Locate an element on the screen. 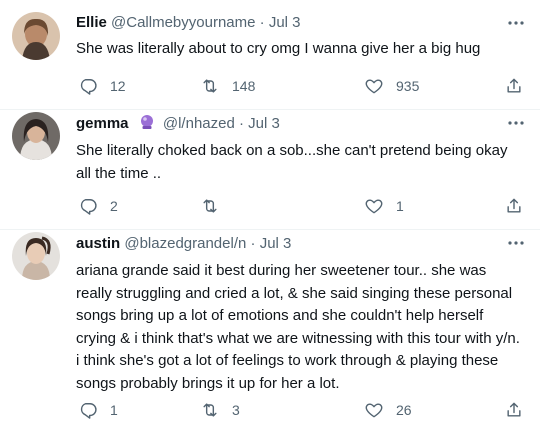 This screenshot has width=540, height=432. reply-button: 1 is located at coordinates (98, 410).